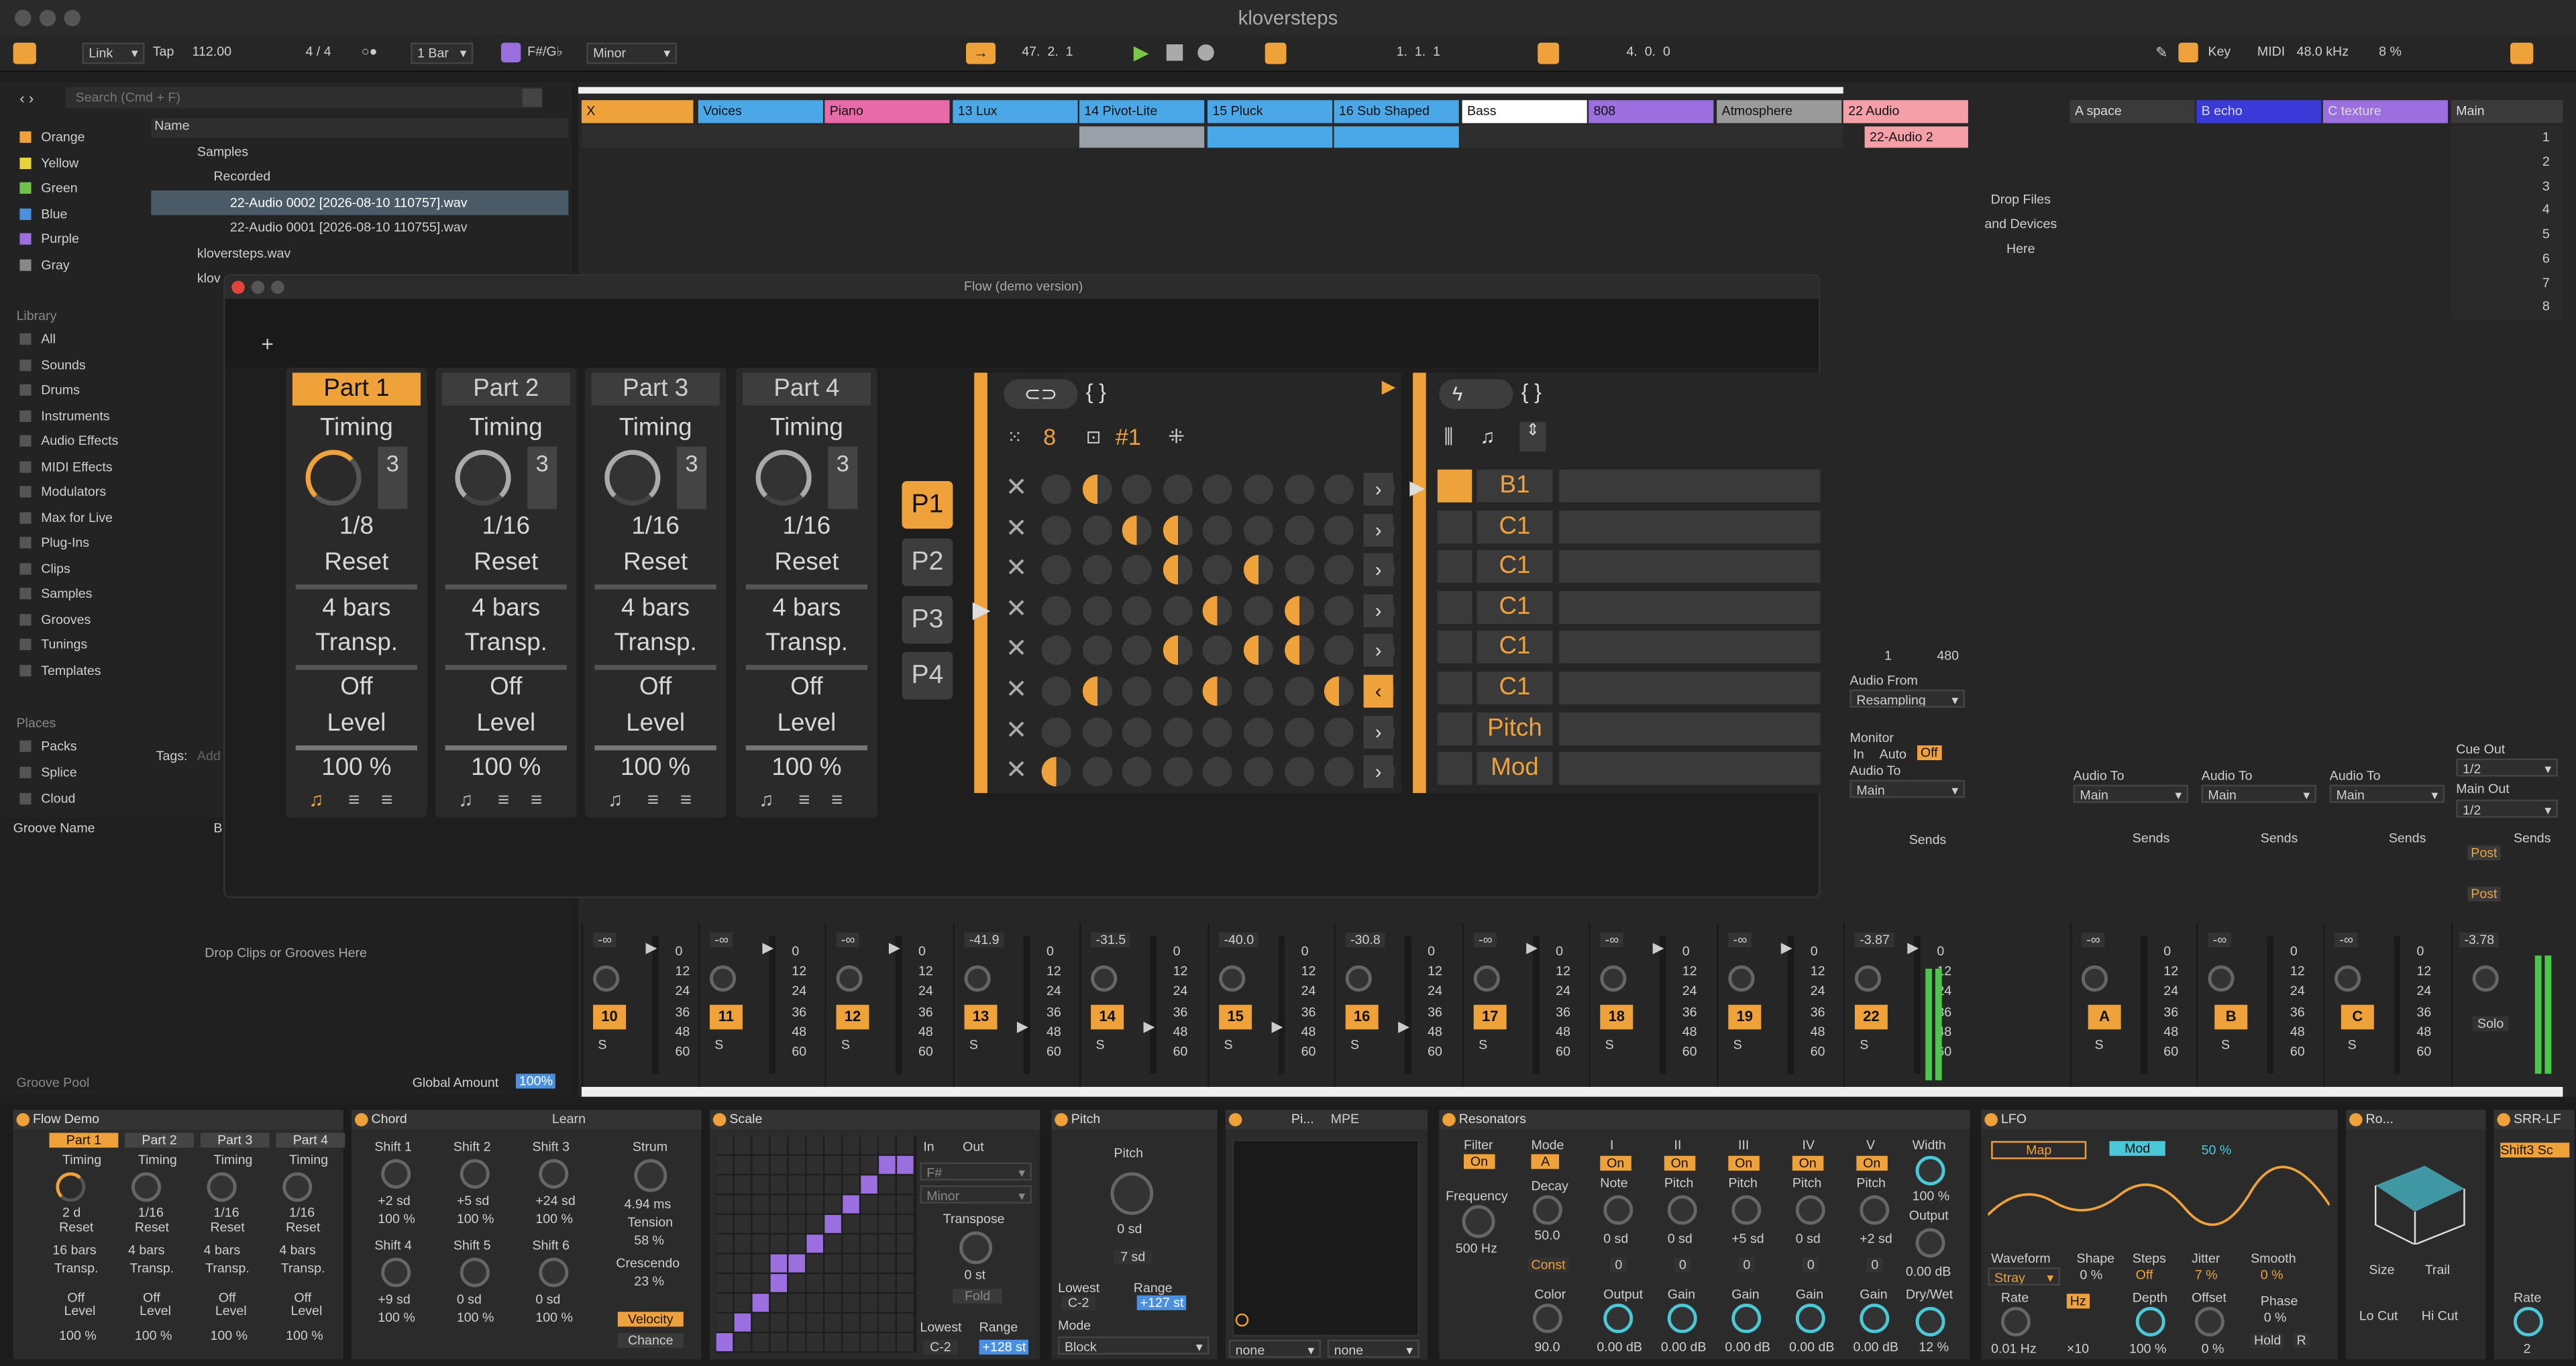 The height and width of the screenshot is (1366, 2576). I want to click on audio-to-dropdown: Main, so click(2131, 794).